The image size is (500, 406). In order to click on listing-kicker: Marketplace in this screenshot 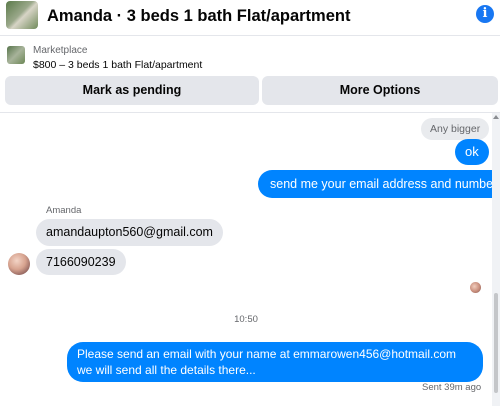, I will do `click(60, 50)`.